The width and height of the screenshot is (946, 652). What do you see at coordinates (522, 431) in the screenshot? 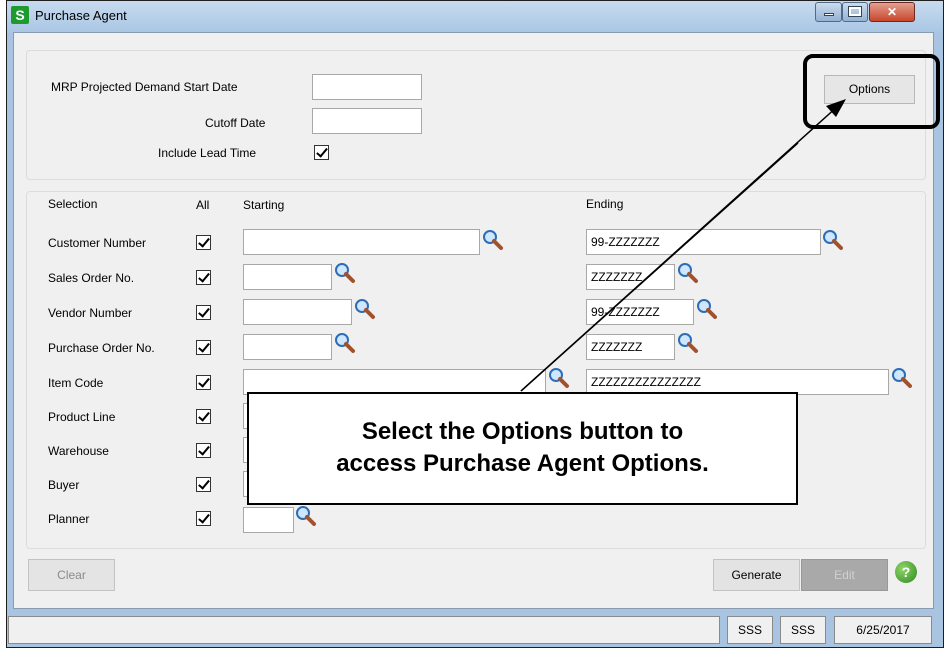
I see `callout-line-1: Select the Options button to` at bounding box center [522, 431].